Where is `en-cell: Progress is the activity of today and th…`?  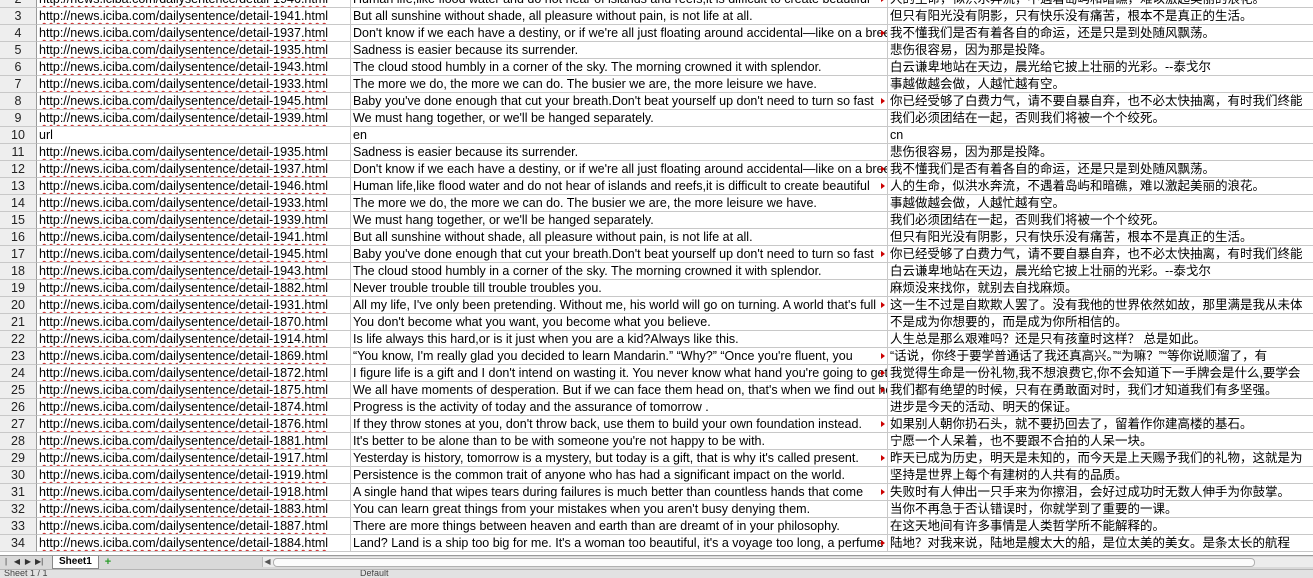 en-cell: Progress is the activity of today and th… is located at coordinates (619, 407).